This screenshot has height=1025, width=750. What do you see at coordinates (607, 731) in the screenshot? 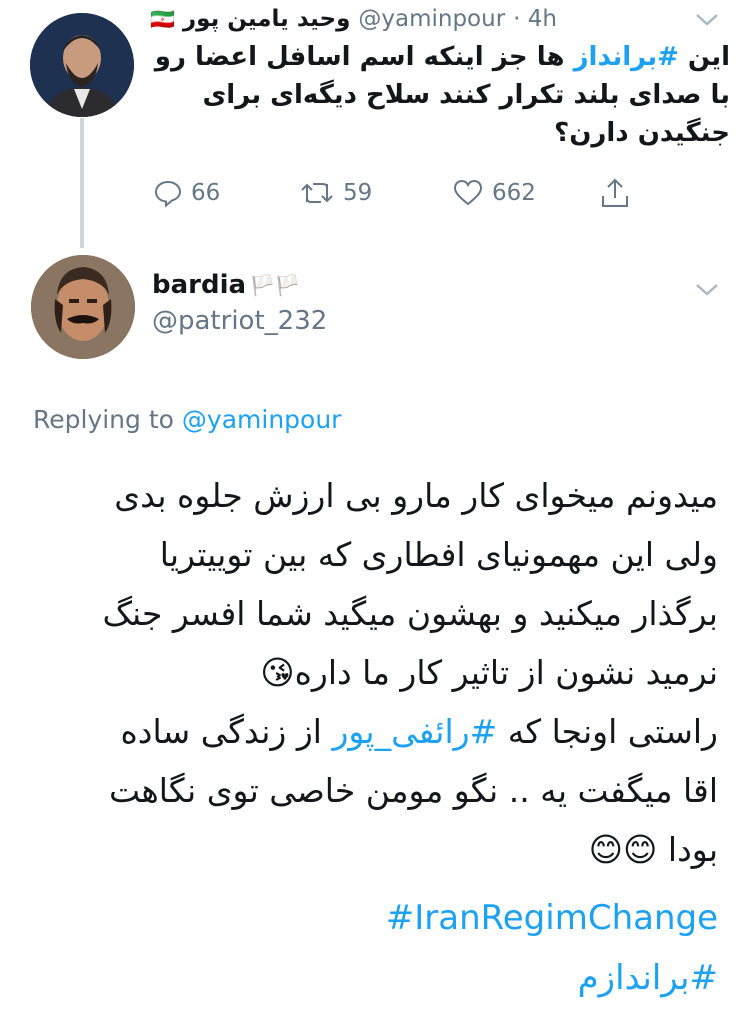
I see `reply-line-5-prefix: راستی اونجا که` at bounding box center [607, 731].